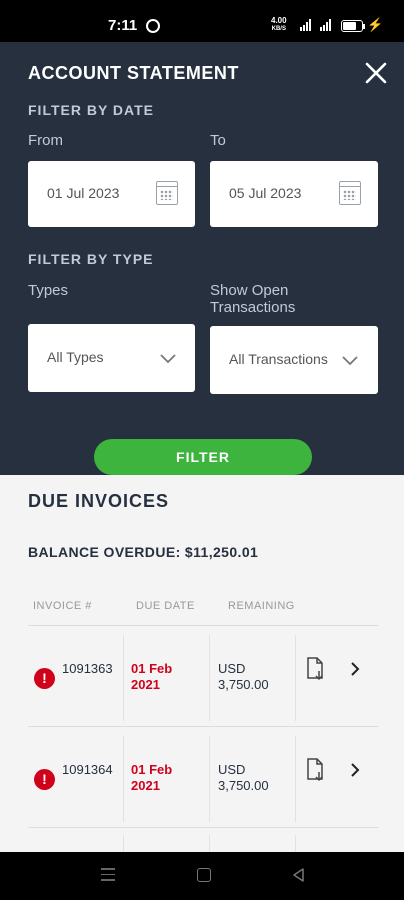  Describe the element at coordinates (261, 606) in the screenshot. I see `column-header-remaining: REMAINING` at that location.